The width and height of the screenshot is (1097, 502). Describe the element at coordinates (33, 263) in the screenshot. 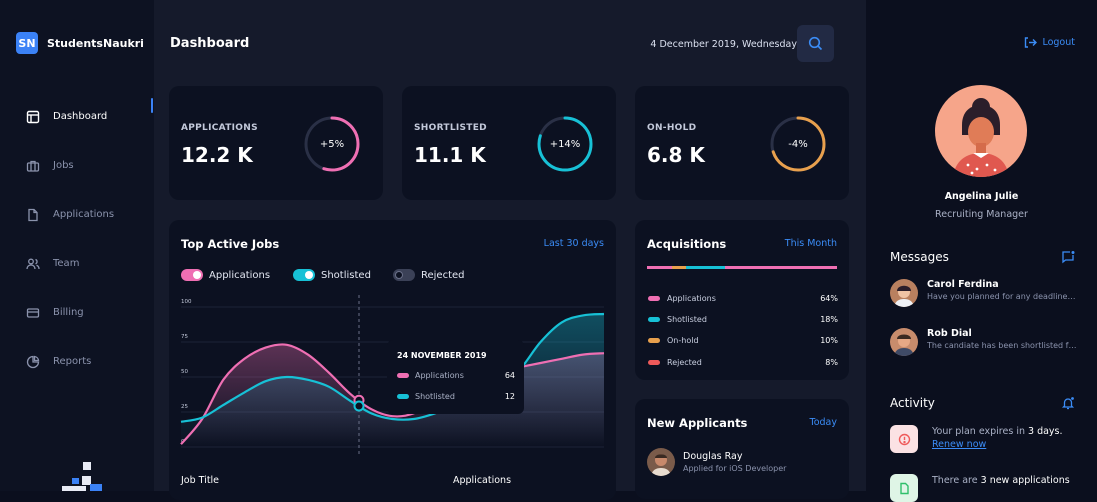

I see `users-icon` at that location.